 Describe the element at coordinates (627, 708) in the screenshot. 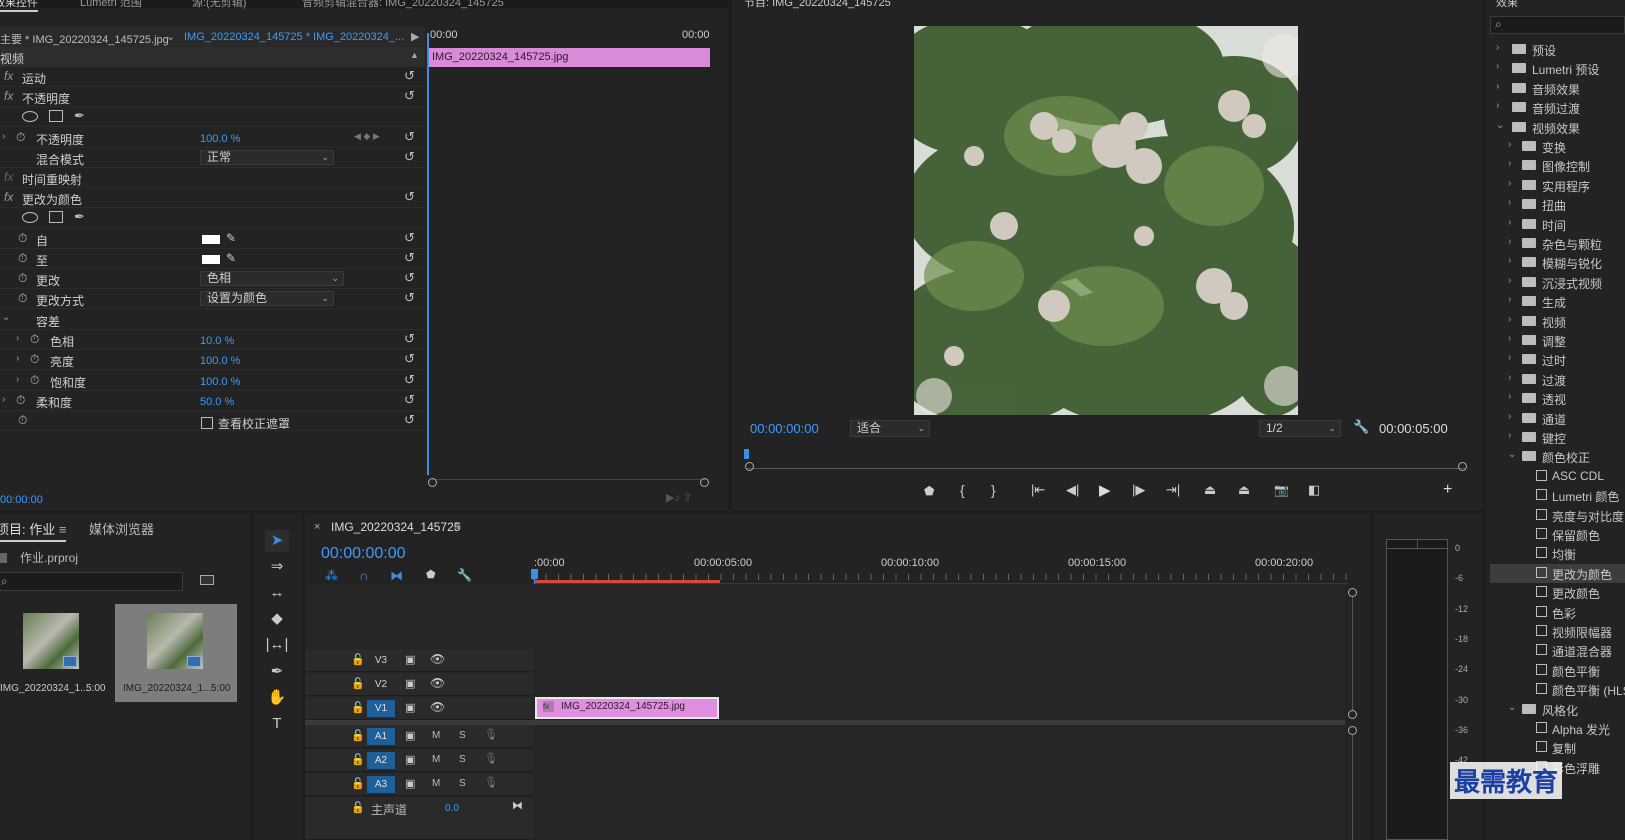

I see `timeline-clip: fx IMG_20220324_145725.jpg` at that location.